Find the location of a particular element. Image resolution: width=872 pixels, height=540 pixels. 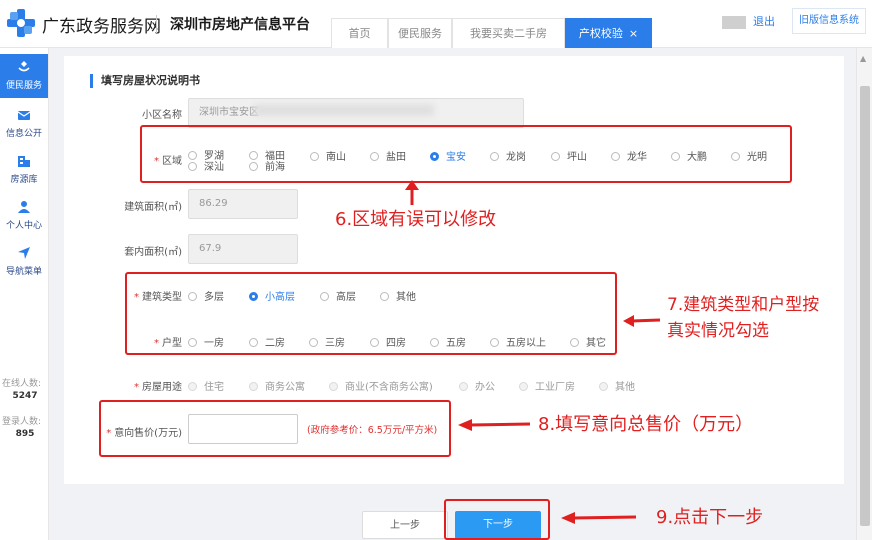

annotation-8: 8.填写意向总售价（万元） is located at coordinates (646, 424).